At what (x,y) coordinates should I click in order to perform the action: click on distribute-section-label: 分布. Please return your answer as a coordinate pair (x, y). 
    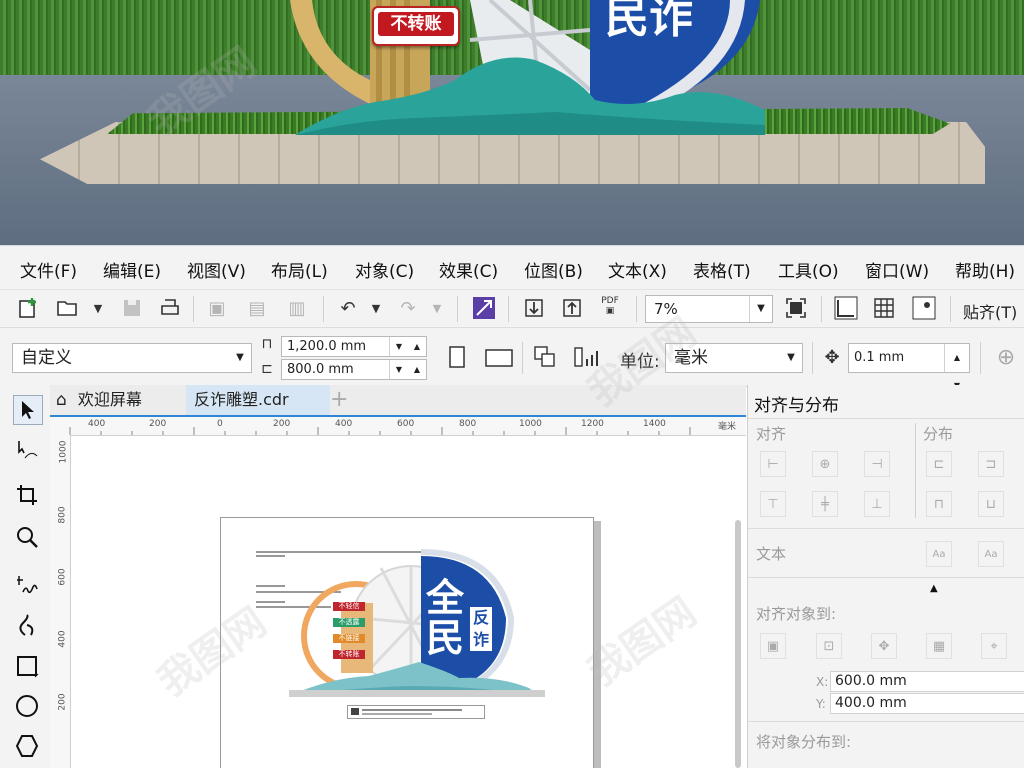
    Looking at the image, I should click on (938, 434).